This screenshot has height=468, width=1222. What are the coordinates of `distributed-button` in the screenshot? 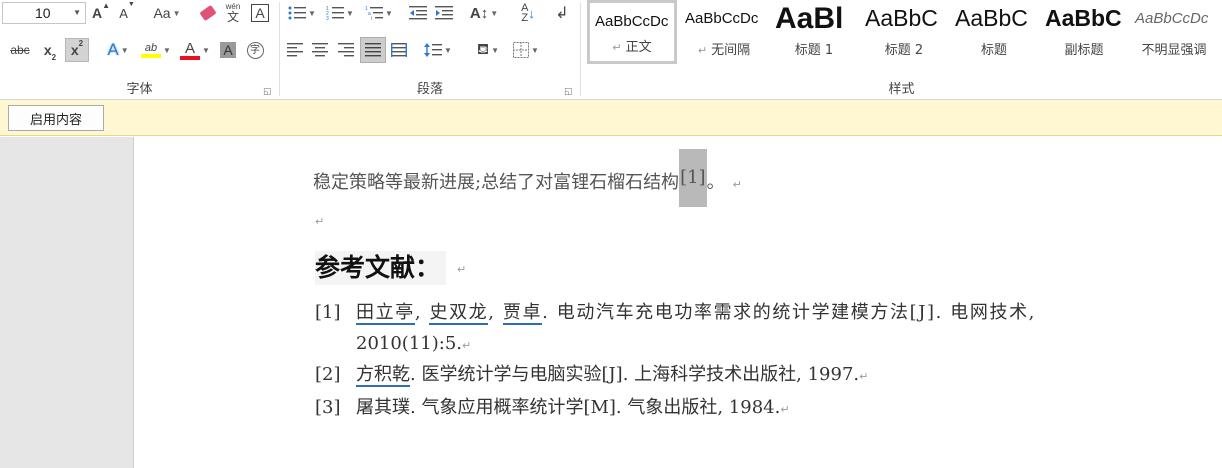 It's located at (399, 50).